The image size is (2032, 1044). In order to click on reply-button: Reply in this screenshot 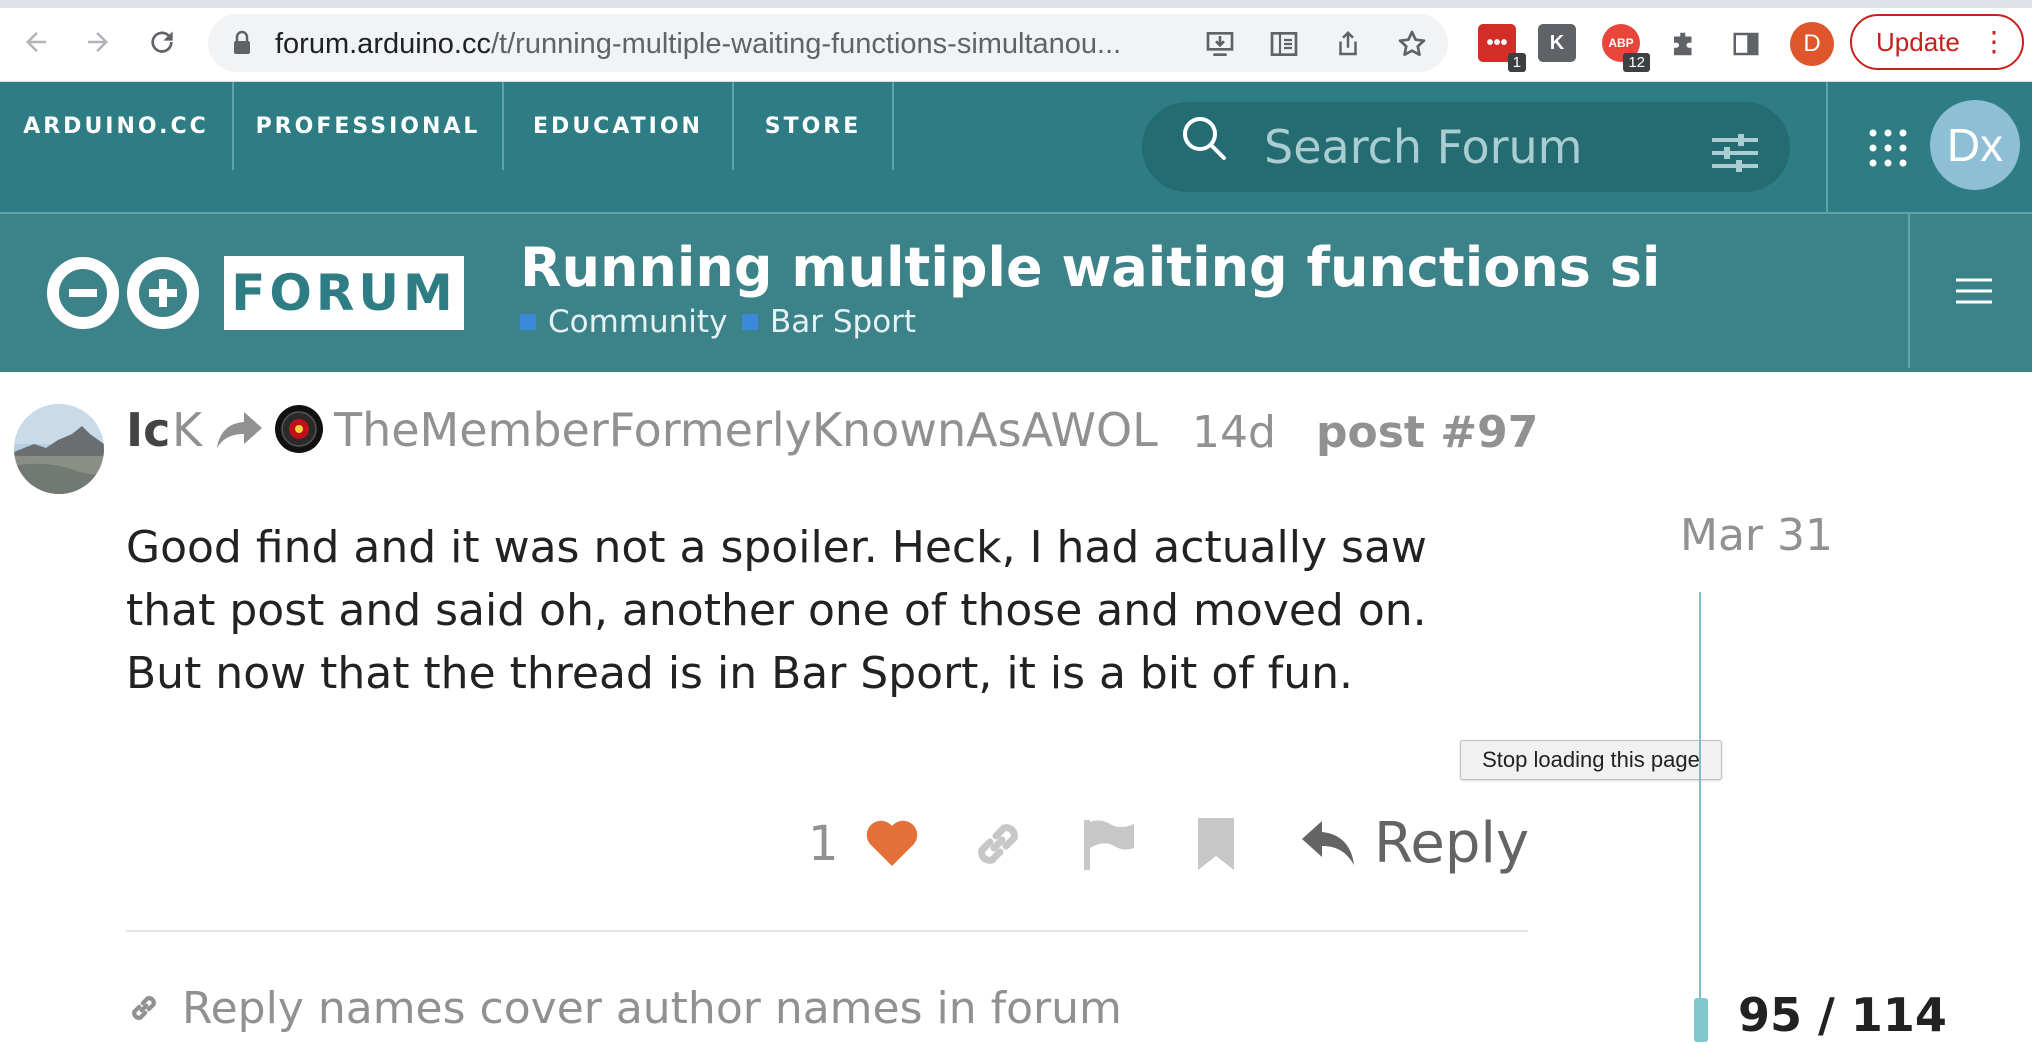, I will do `click(1414, 843)`.